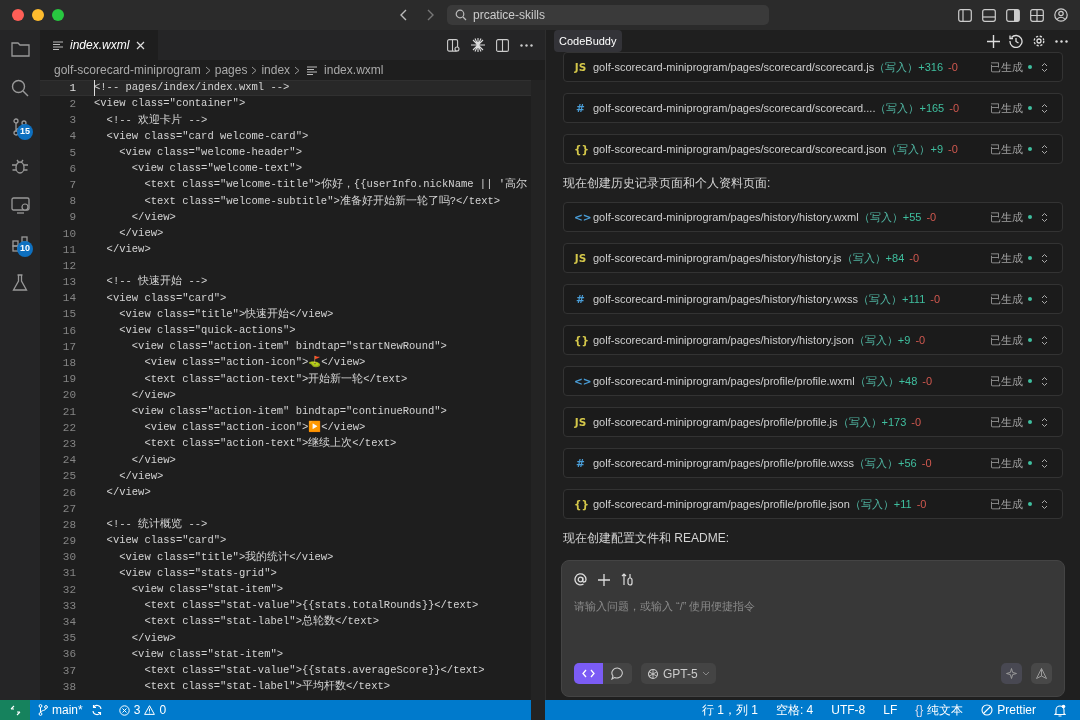 The height and width of the screenshot is (720, 1080). What do you see at coordinates (96, 710) in the screenshot?
I see `sync-icon` at bounding box center [96, 710].